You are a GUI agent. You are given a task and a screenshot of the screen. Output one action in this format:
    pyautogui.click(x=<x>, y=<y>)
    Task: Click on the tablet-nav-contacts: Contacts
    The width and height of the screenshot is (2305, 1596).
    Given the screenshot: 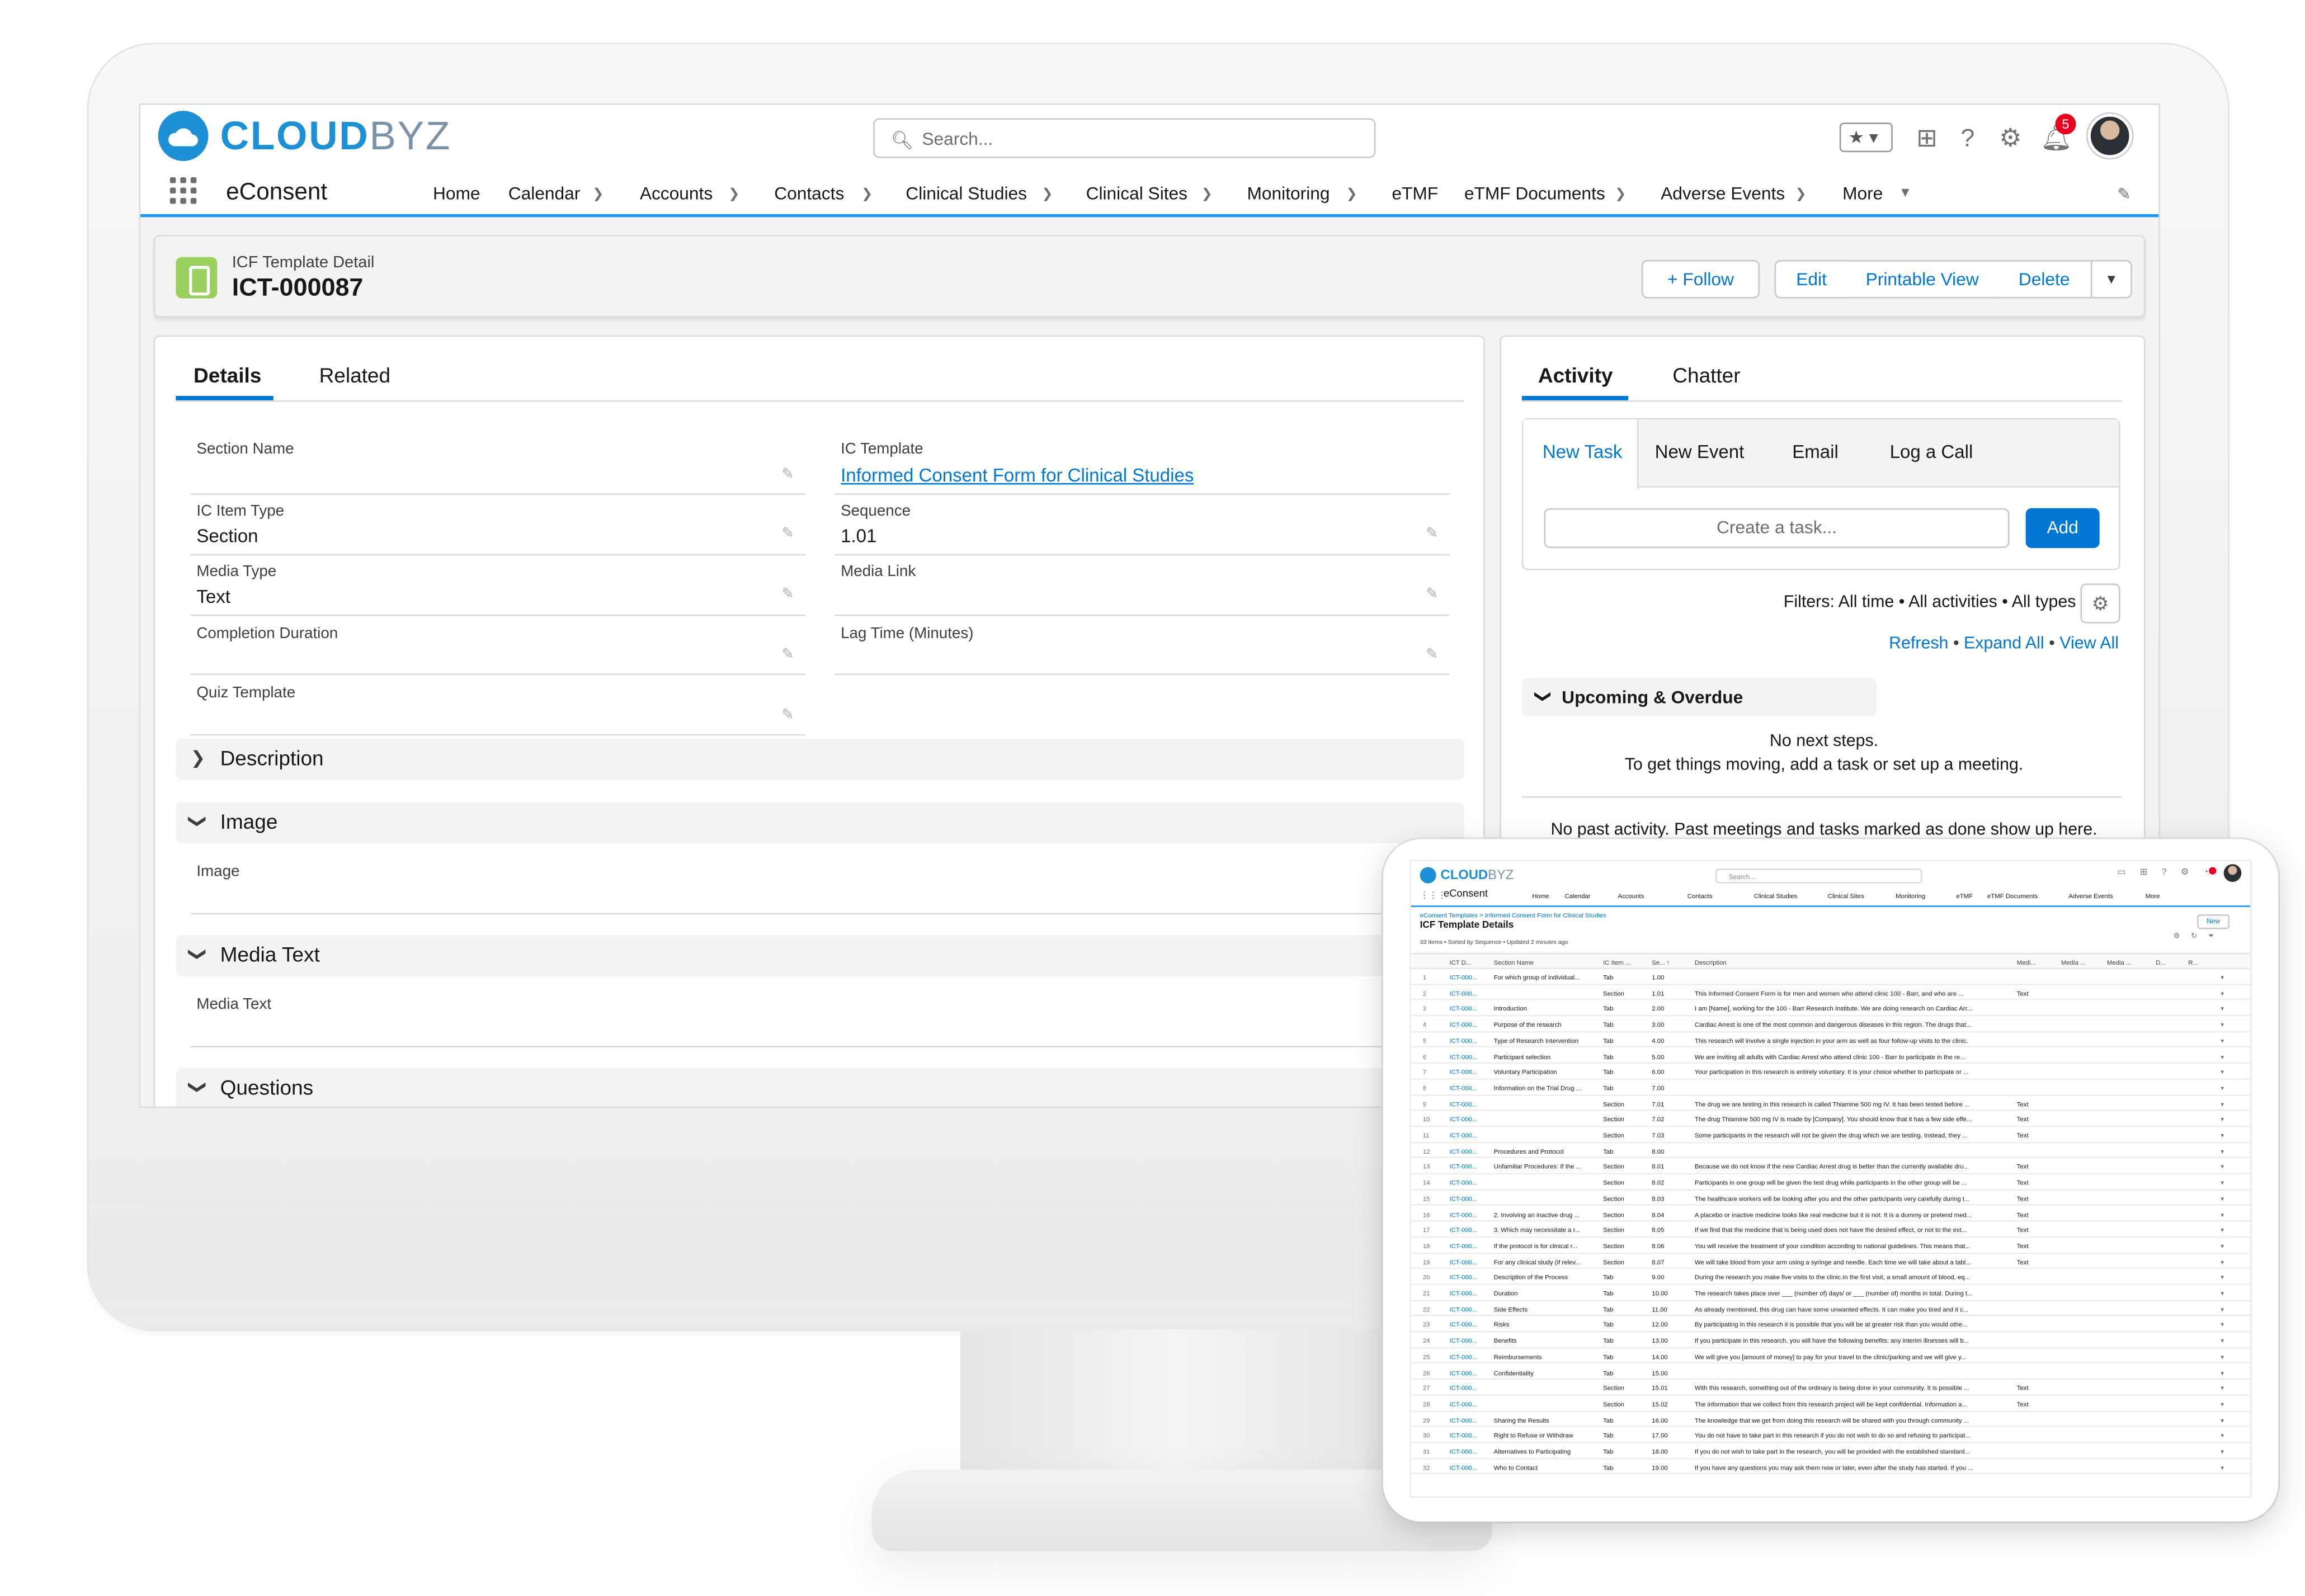 What is the action you would take?
    pyautogui.click(x=1700, y=896)
    